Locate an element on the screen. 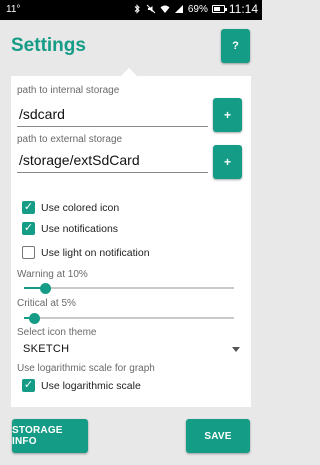 The image size is (320, 465). page-title: Settings is located at coordinates (48, 45).